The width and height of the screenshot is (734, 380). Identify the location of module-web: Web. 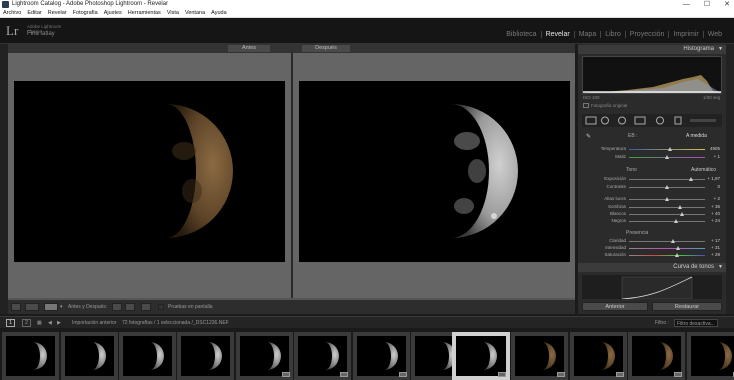
(715, 34).